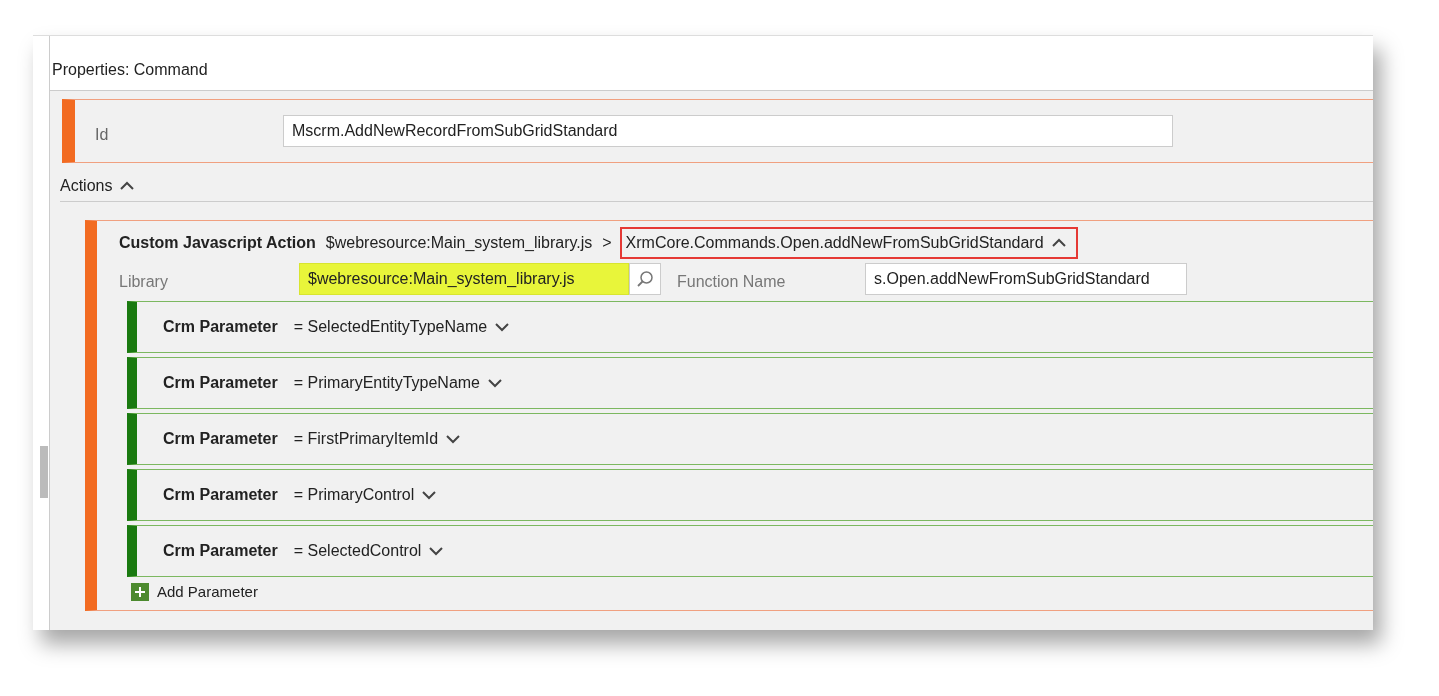 Image resolution: width=1439 pixels, height=696 pixels. What do you see at coordinates (102, 135) in the screenshot?
I see `field-label: Id` at bounding box center [102, 135].